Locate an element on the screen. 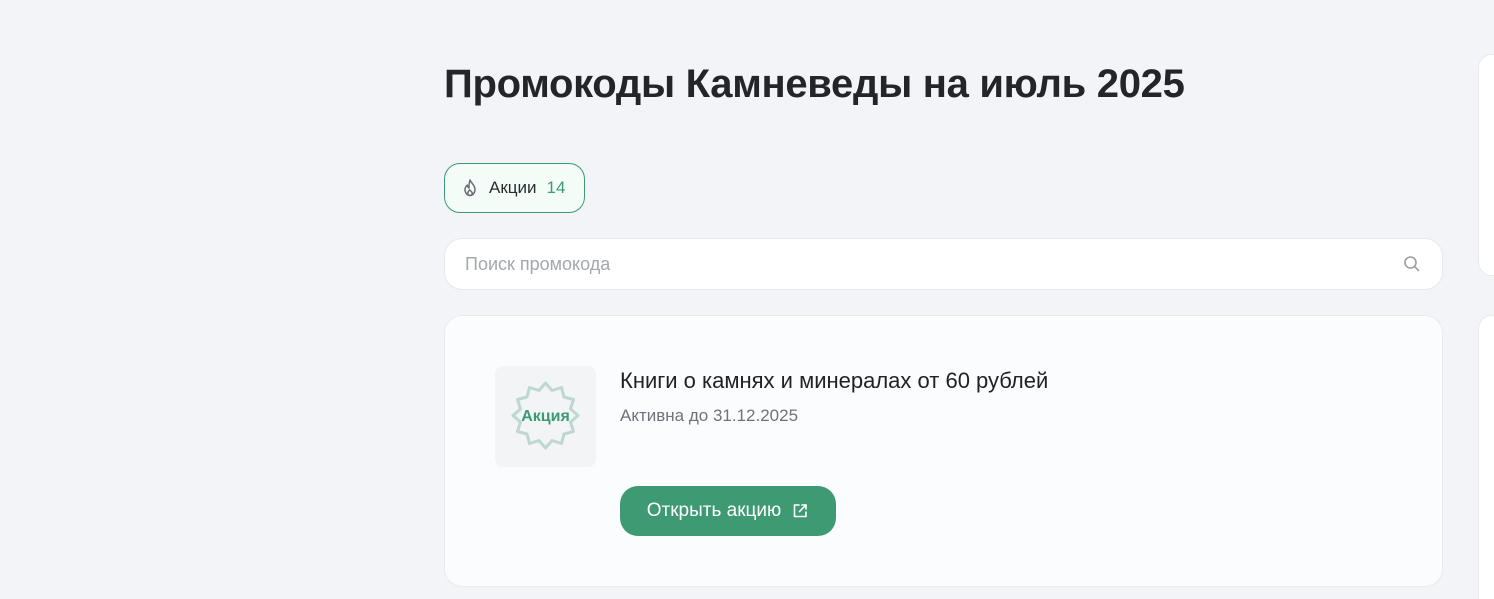  open-promo-button-label: Открыть акцию is located at coordinates (714, 510).